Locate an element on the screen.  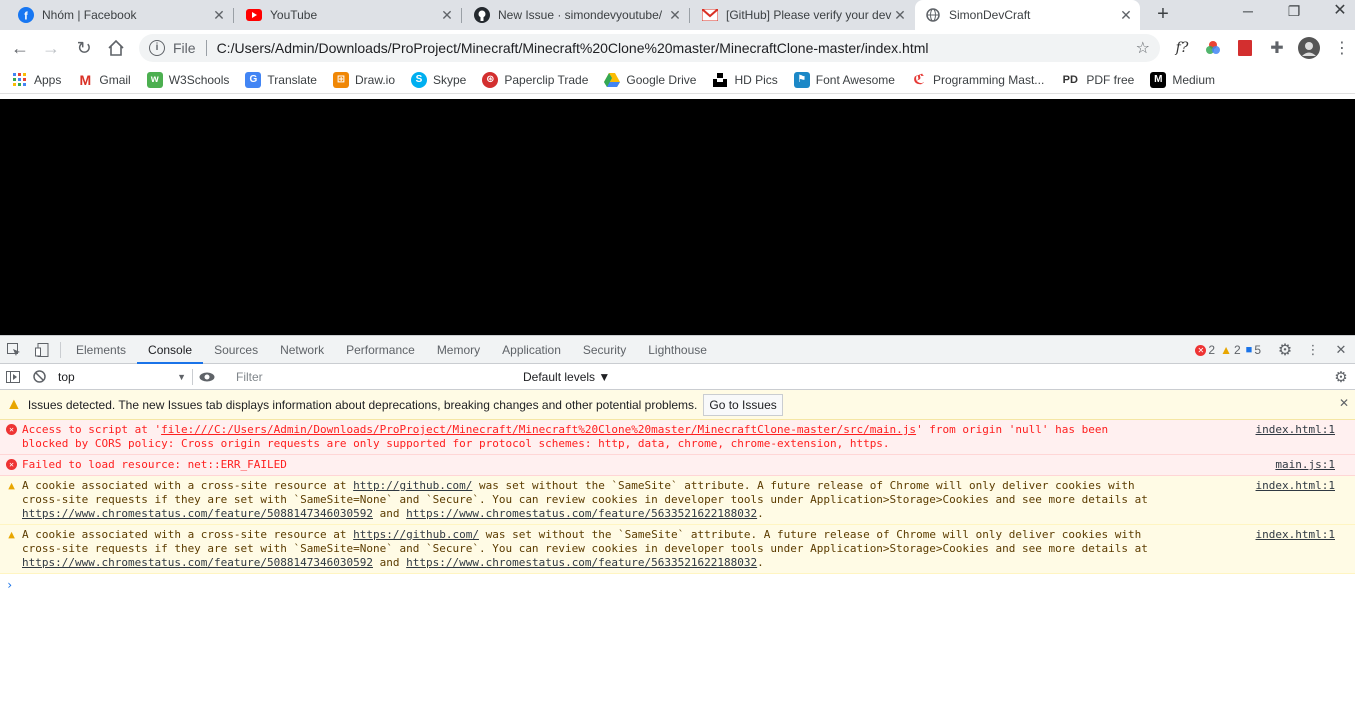
settings-gear-icon: ⚙ is located at coordinates (1285, 350).